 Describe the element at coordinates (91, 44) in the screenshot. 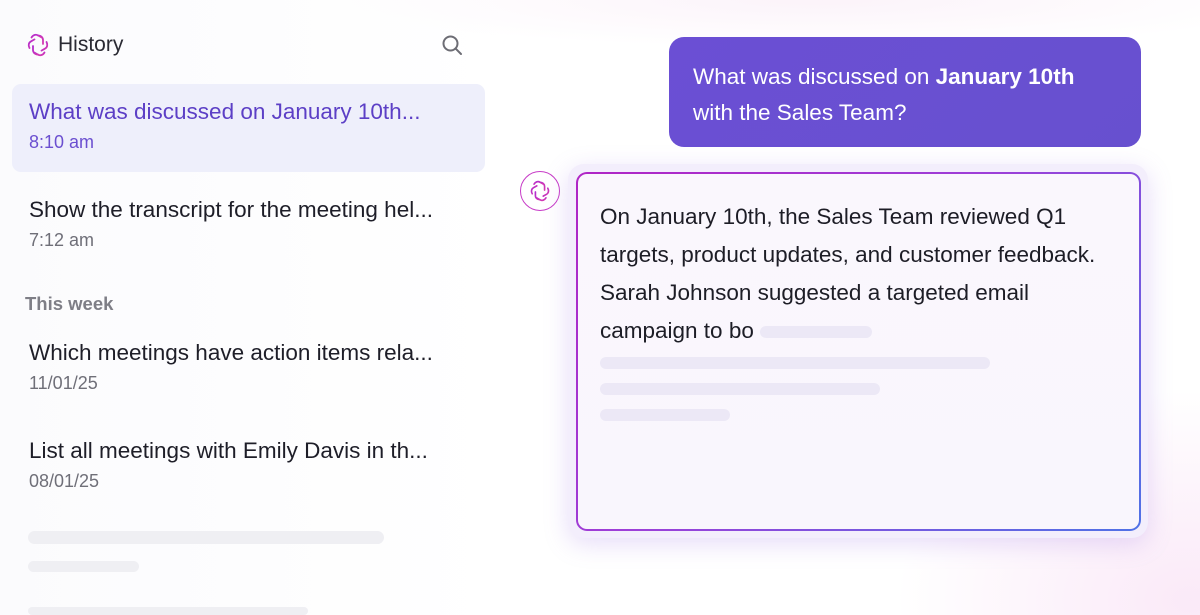

I see `history-title: History` at that location.